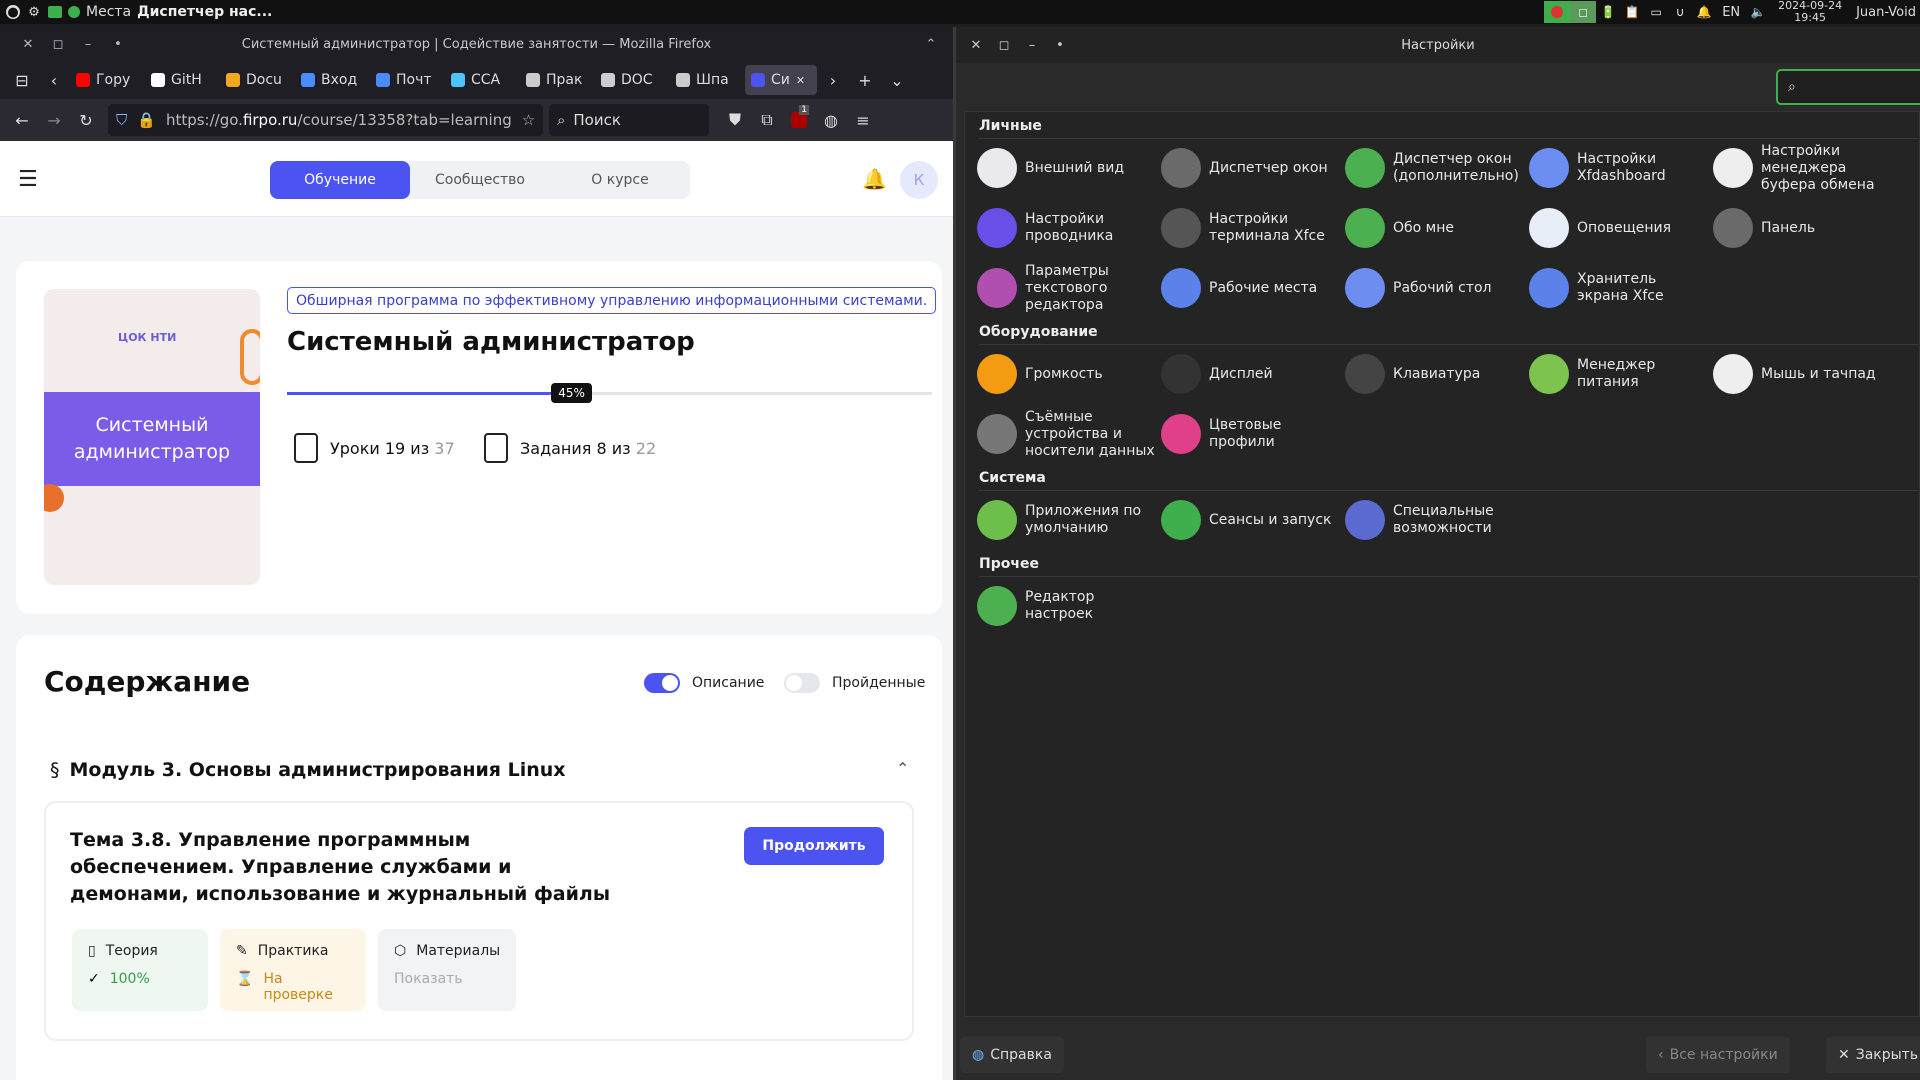 The image size is (1920, 1080). What do you see at coordinates (1251, 168) in the screenshot?
I see `settings-item: Диспетчер окон` at bounding box center [1251, 168].